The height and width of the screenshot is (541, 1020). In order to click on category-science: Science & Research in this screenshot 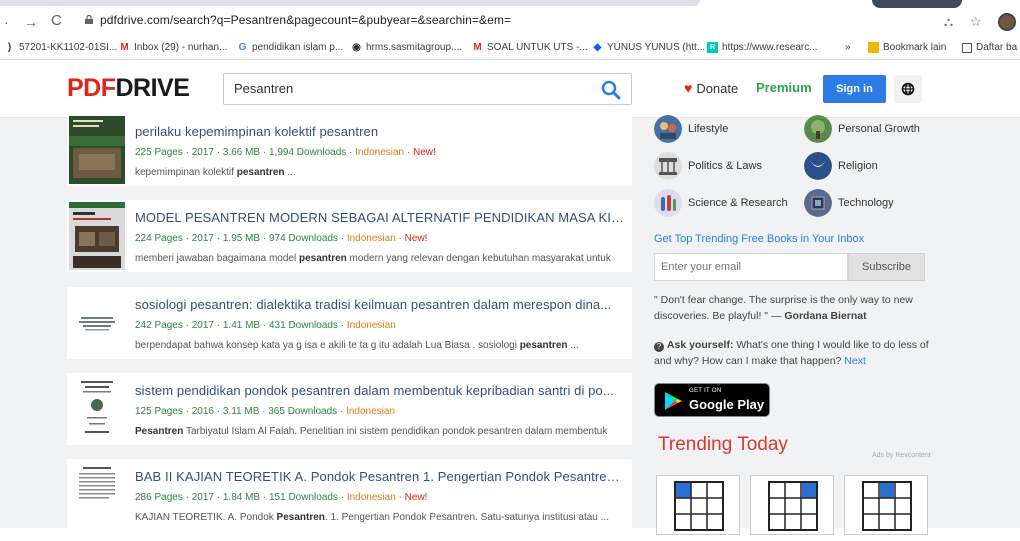, I will do `click(721, 203)`.